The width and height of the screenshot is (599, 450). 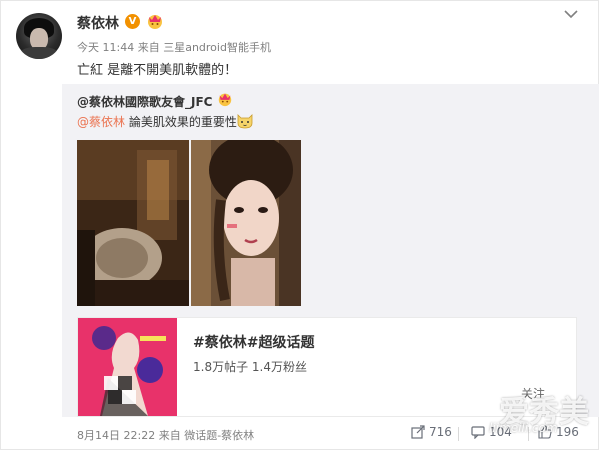 What do you see at coordinates (98, 23) in the screenshot?
I see `author-name: 蔡依林` at bounding box center [98, 23].